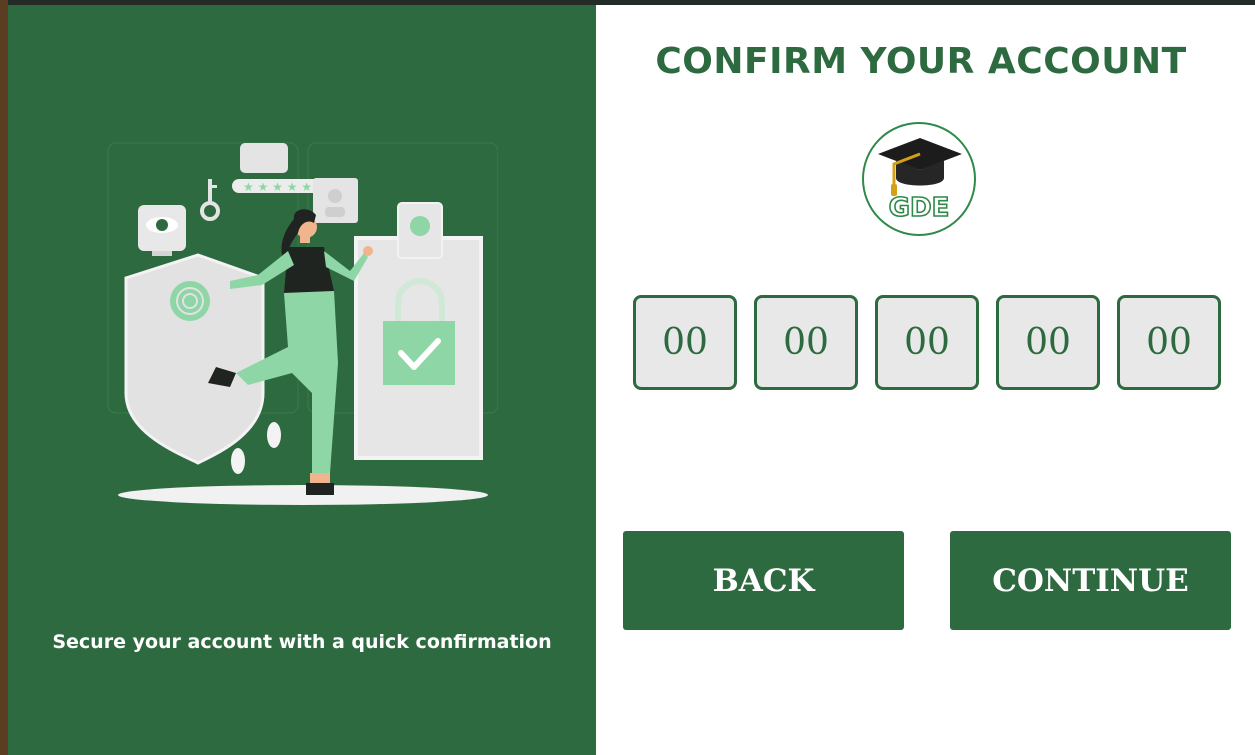 This screenshot has height=755, width=1255. Describe the element at coordinates (919, 208) in the screenshot. I see `logo-monogram: GDE` at that location.